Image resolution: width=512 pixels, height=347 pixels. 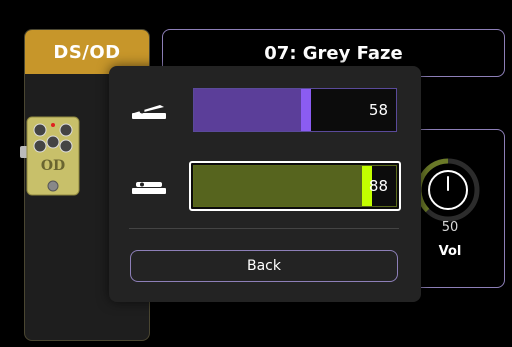 I want to click on slider-thumb, so click(x=306, y=110).